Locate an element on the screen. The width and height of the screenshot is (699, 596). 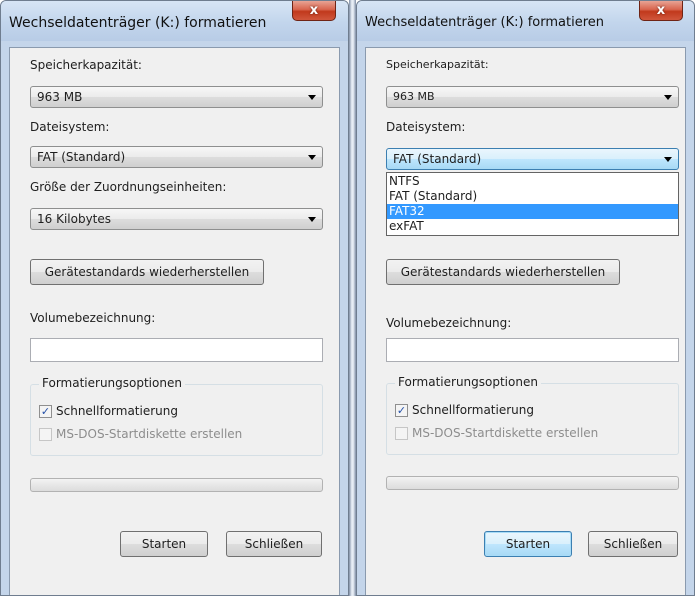
filesystem-dropdown-list: NTFS FAT (Standard) FAT32 exFAT is located at coordinates (532, 204).